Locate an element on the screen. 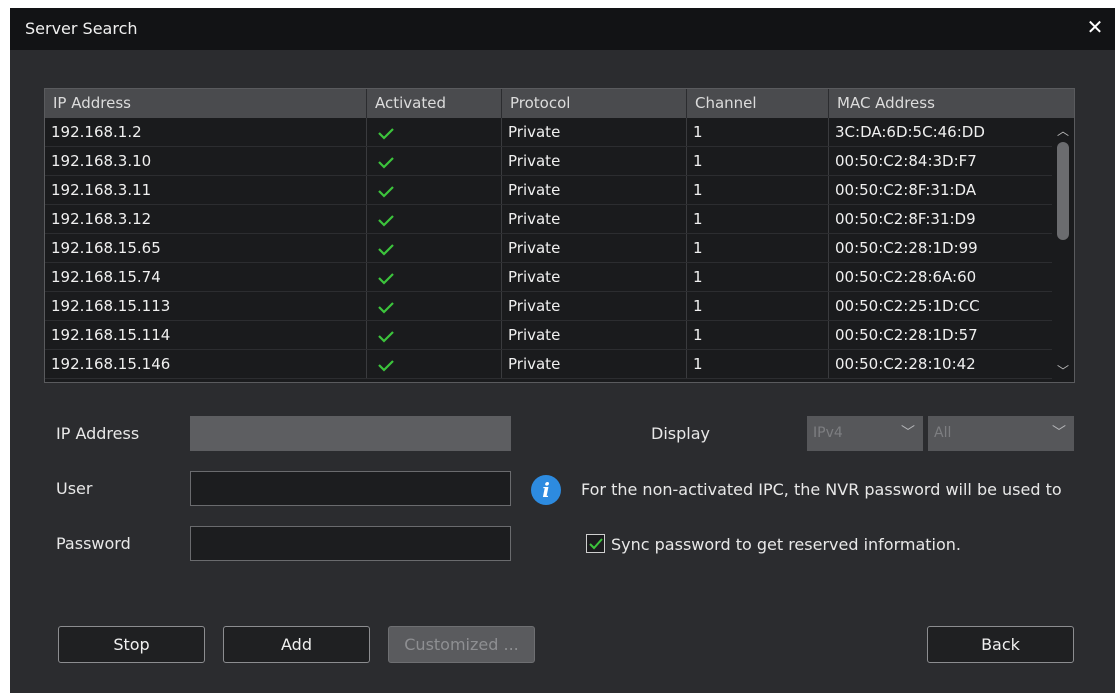 The width and height of the screenshot is (1115, 693). table-scrollbar: ︿ ﹀ is located at coordinates (1063, 250).